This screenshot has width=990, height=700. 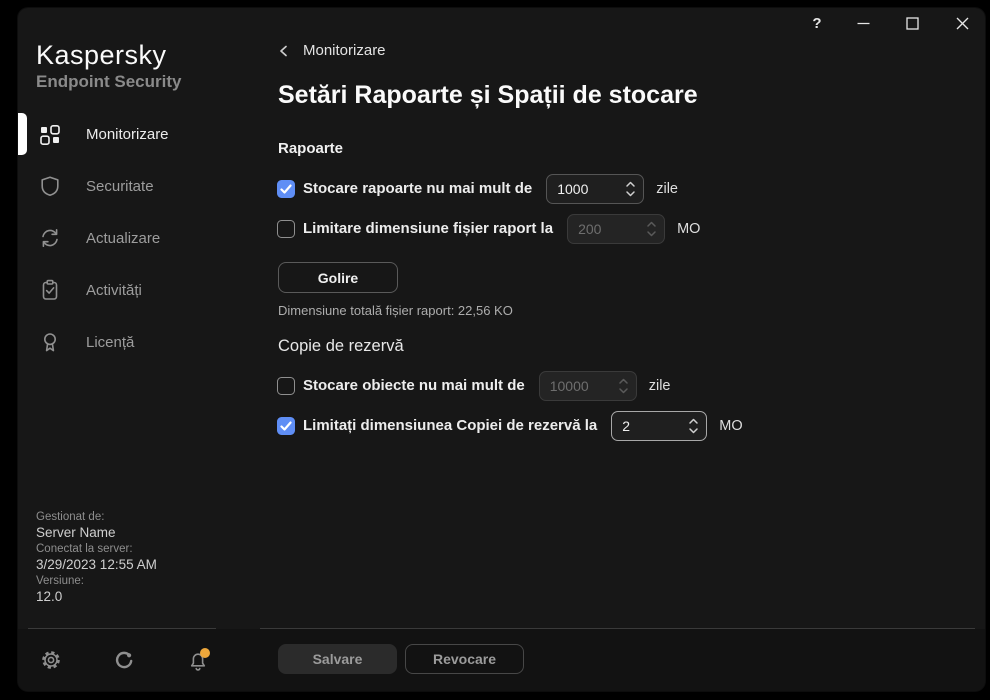 I want to click on footer-divider-main, so click(x=617, y=628).